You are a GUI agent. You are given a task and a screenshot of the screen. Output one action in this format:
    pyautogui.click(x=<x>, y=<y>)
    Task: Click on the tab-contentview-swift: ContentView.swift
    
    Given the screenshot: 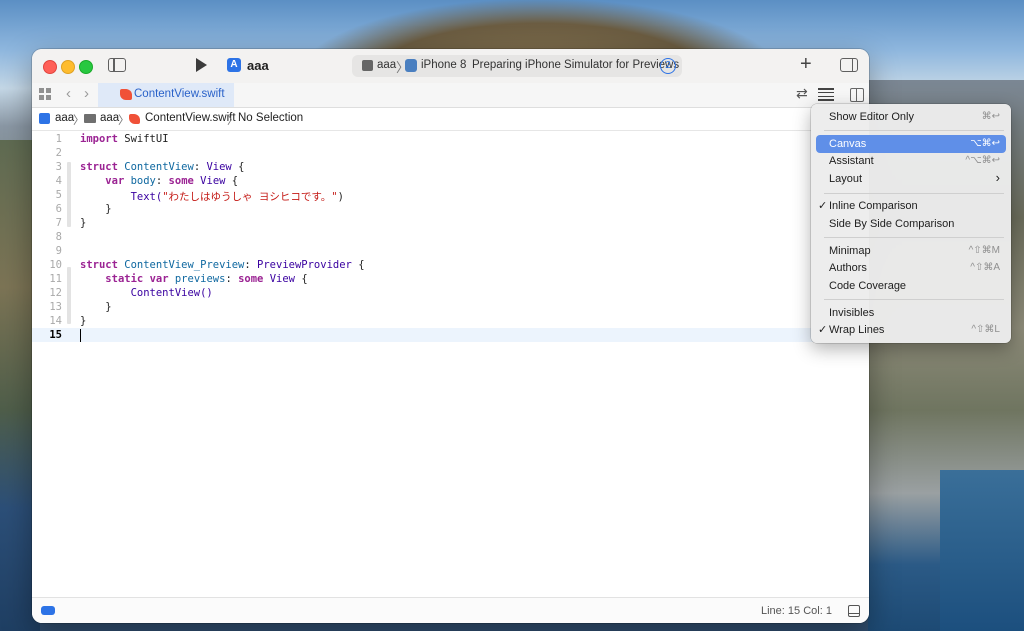 What is the action you would take?
    pyautogui.click(x=166, y=95)
    